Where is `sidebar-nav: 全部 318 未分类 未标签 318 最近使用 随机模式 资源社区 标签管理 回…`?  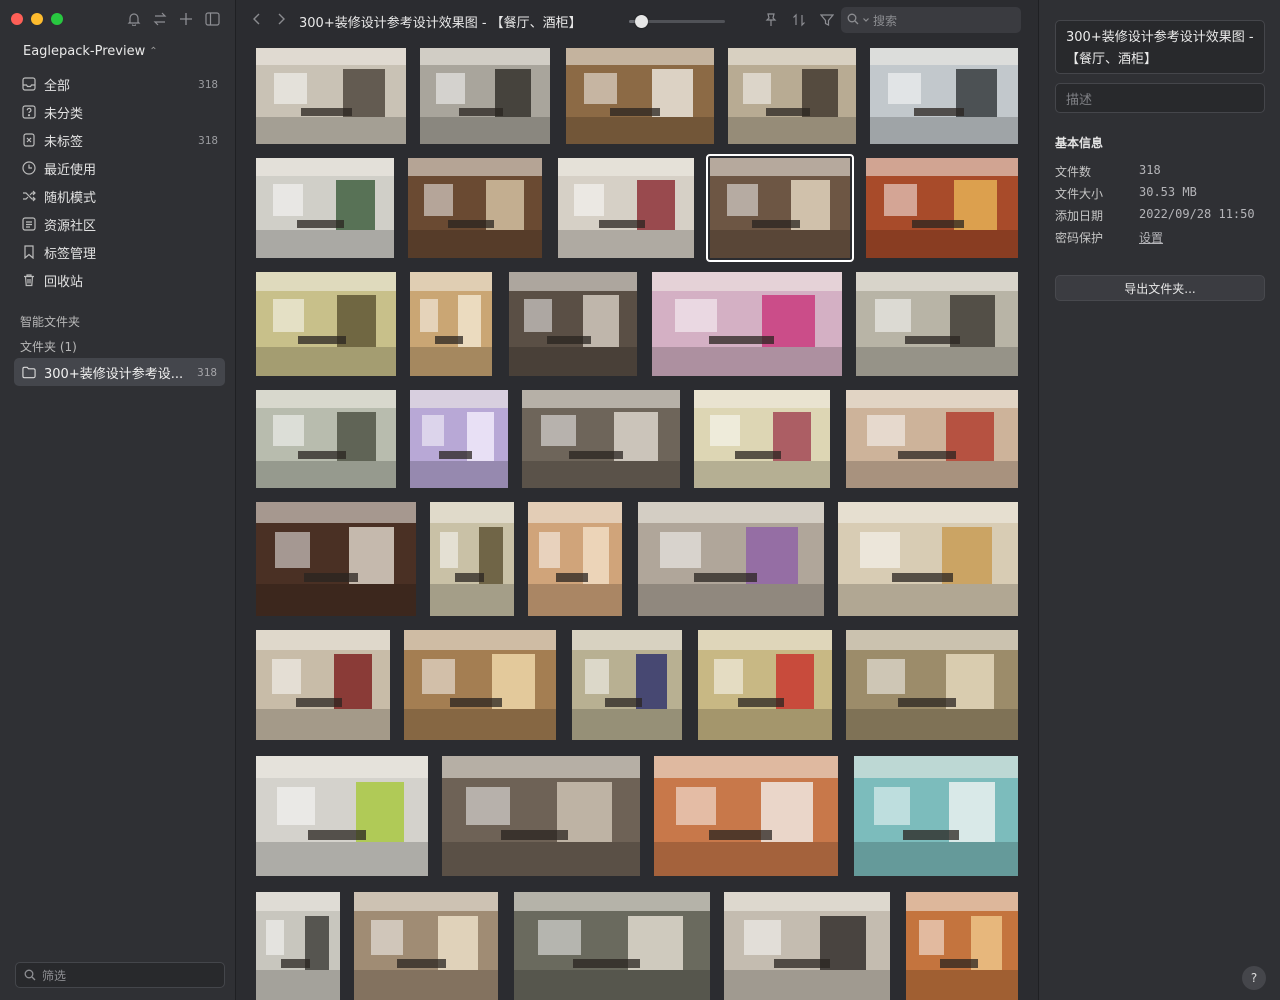
sidebar-nav: 全部 318 未分类 未标签 318 最近使用 随机模式 资源社区 标签管理 回… is located at coordinates (120, 182).